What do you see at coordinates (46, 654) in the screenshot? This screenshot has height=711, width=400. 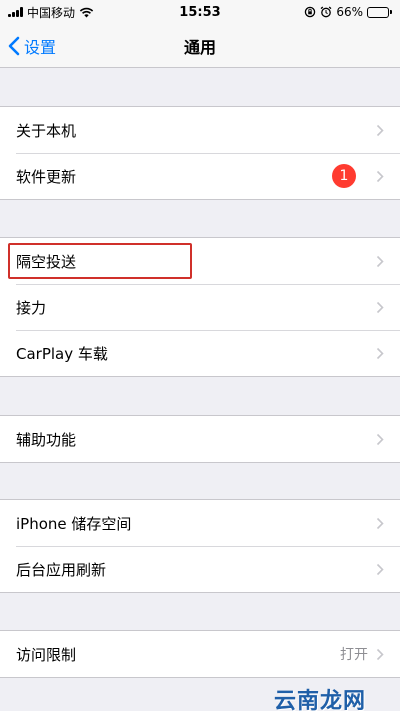 I see `cell-restrictions-label: 访问限制` at bounding box center [46, 654].